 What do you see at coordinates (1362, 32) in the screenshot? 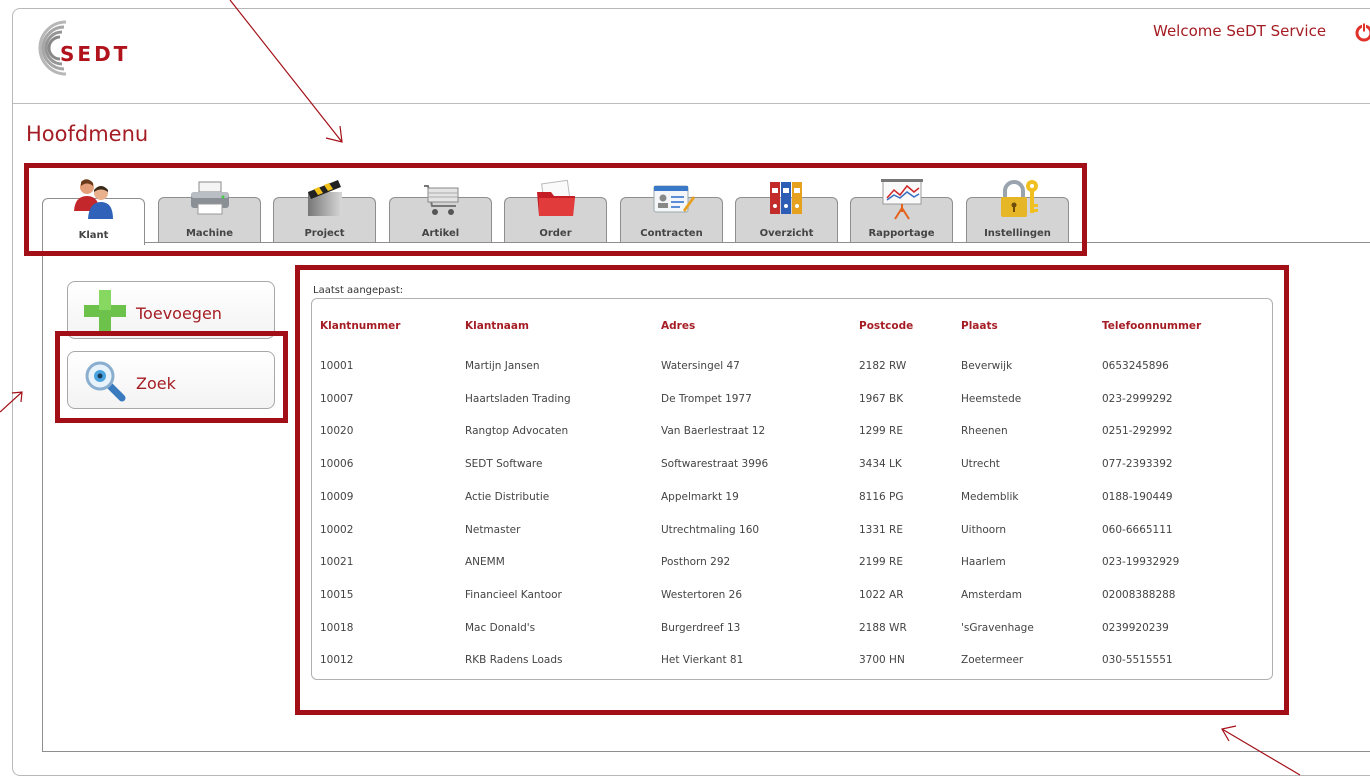
I see `power-icon` at bounding box center [1362, 32].